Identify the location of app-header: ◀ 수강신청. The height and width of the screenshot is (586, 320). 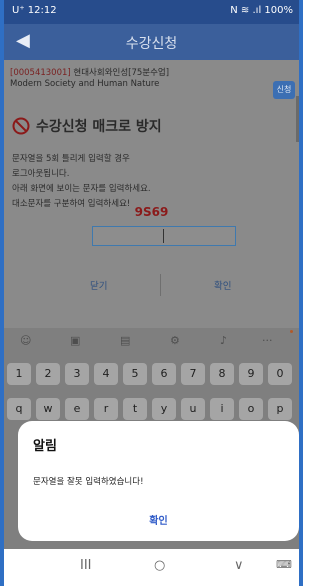
(151, 42).